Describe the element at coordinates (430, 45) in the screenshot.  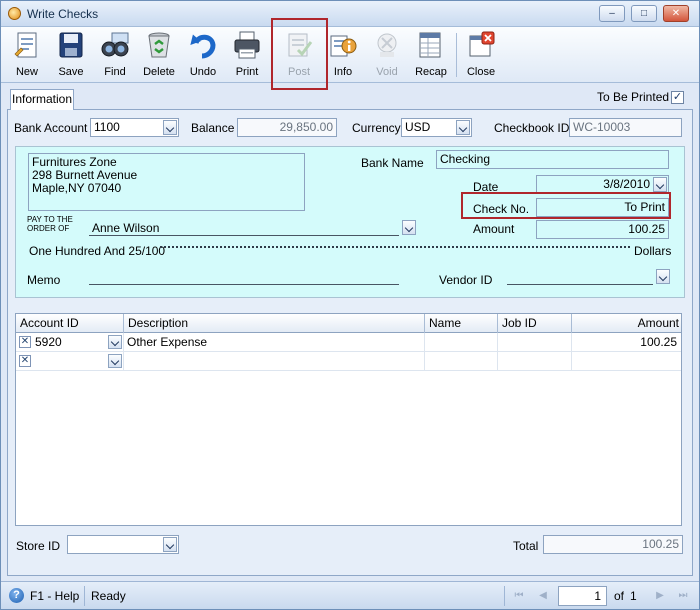
I see `recap-grid-icon` at that location.